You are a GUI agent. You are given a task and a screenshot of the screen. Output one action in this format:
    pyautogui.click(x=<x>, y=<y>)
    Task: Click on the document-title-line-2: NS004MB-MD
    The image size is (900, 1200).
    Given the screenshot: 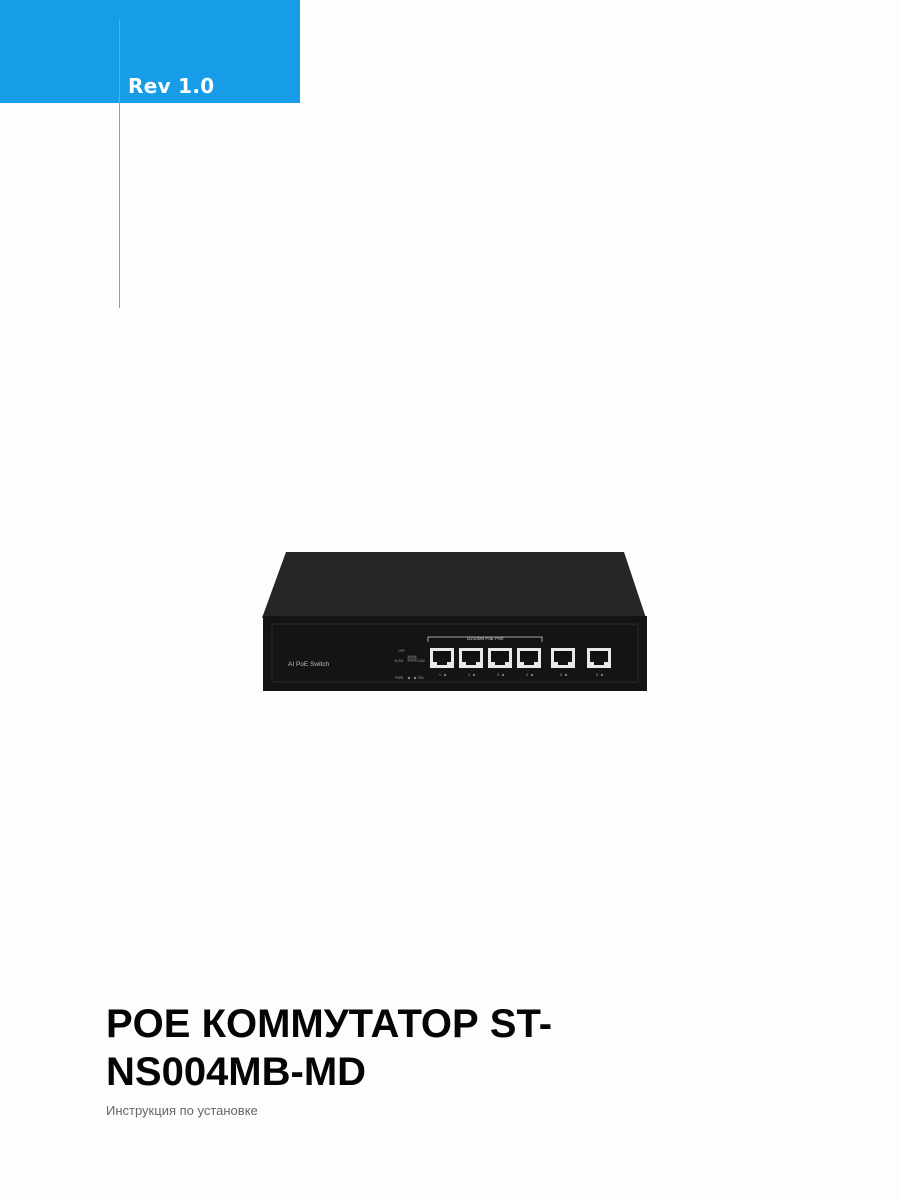 What is the action you would take?
    pyautogui.click(x=236, y=1072)
    